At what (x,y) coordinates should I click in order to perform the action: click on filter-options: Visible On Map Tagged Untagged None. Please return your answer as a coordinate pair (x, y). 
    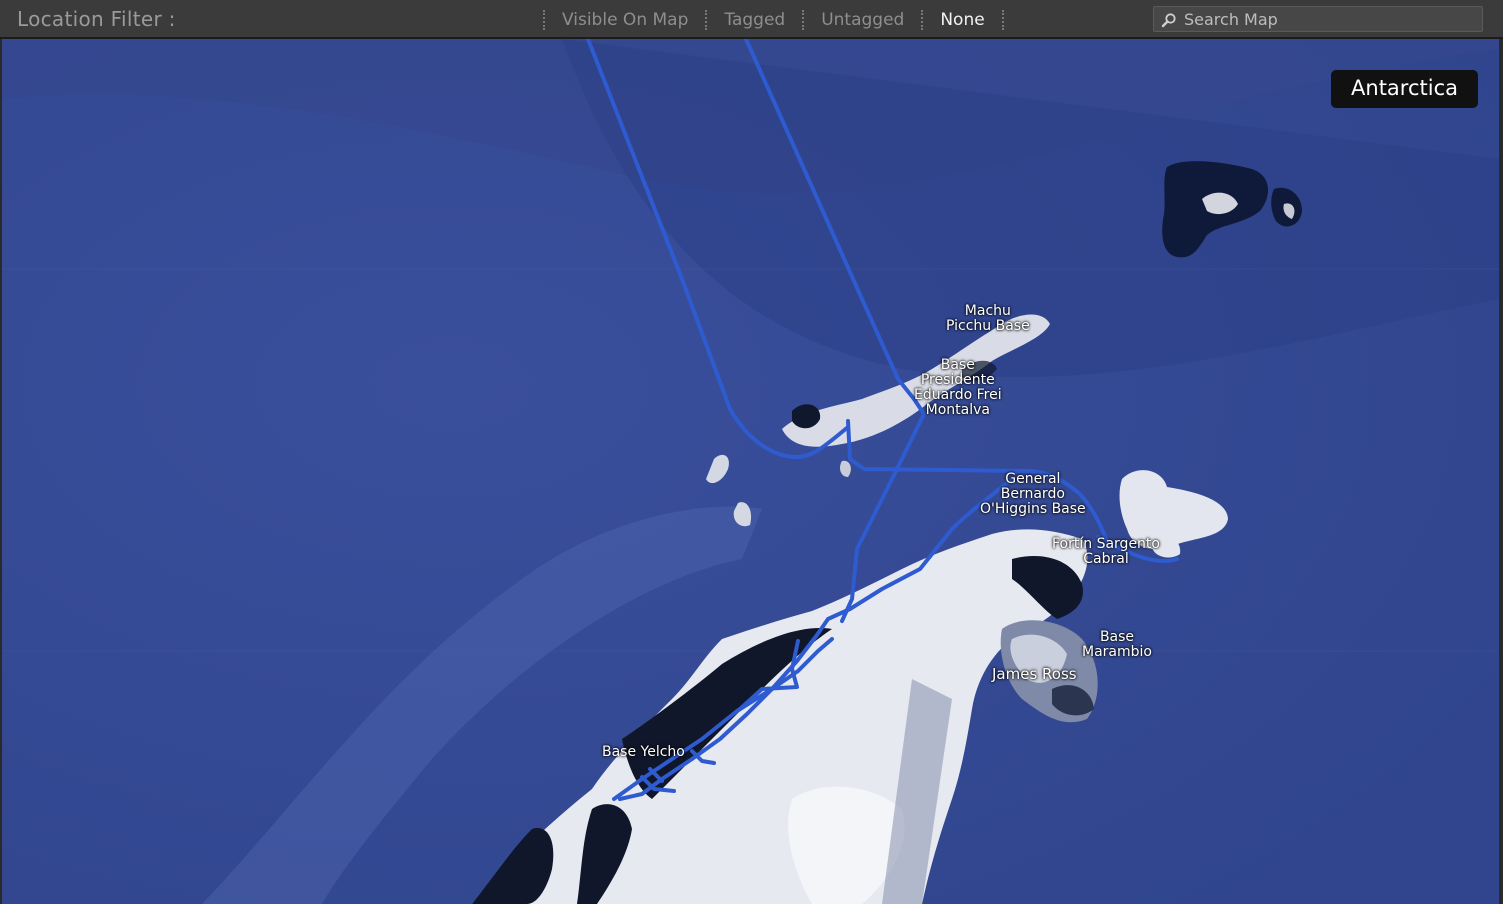
    Looking at the image, I should click on (773, 20).